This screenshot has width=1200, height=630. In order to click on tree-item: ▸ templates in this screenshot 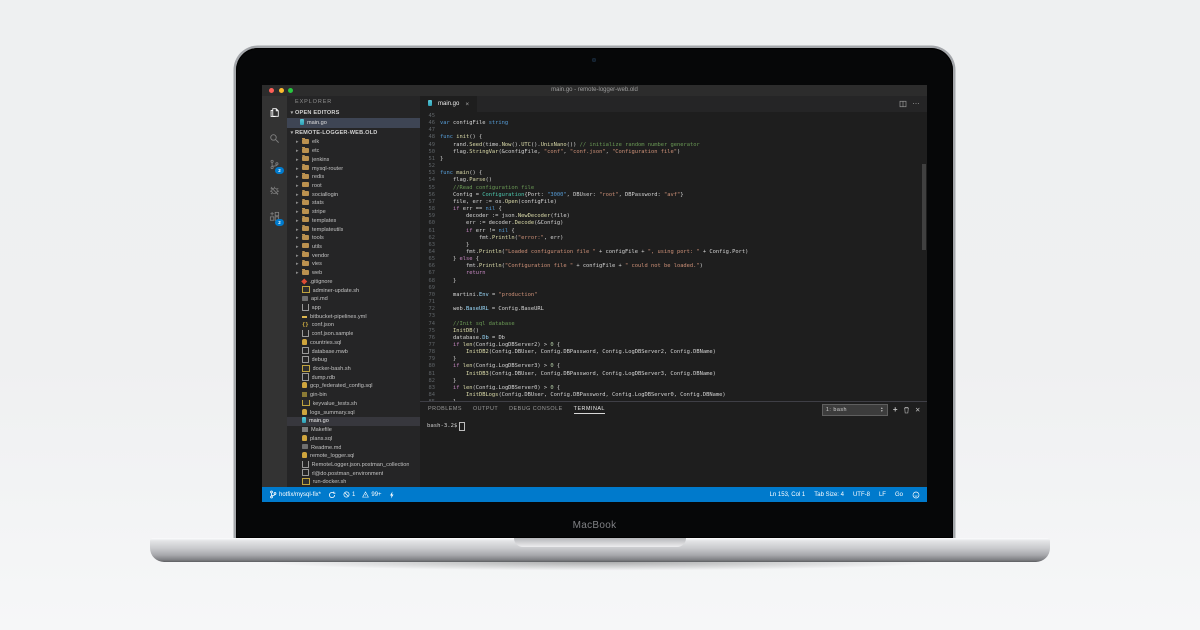, I will do `click(353, 220)`.